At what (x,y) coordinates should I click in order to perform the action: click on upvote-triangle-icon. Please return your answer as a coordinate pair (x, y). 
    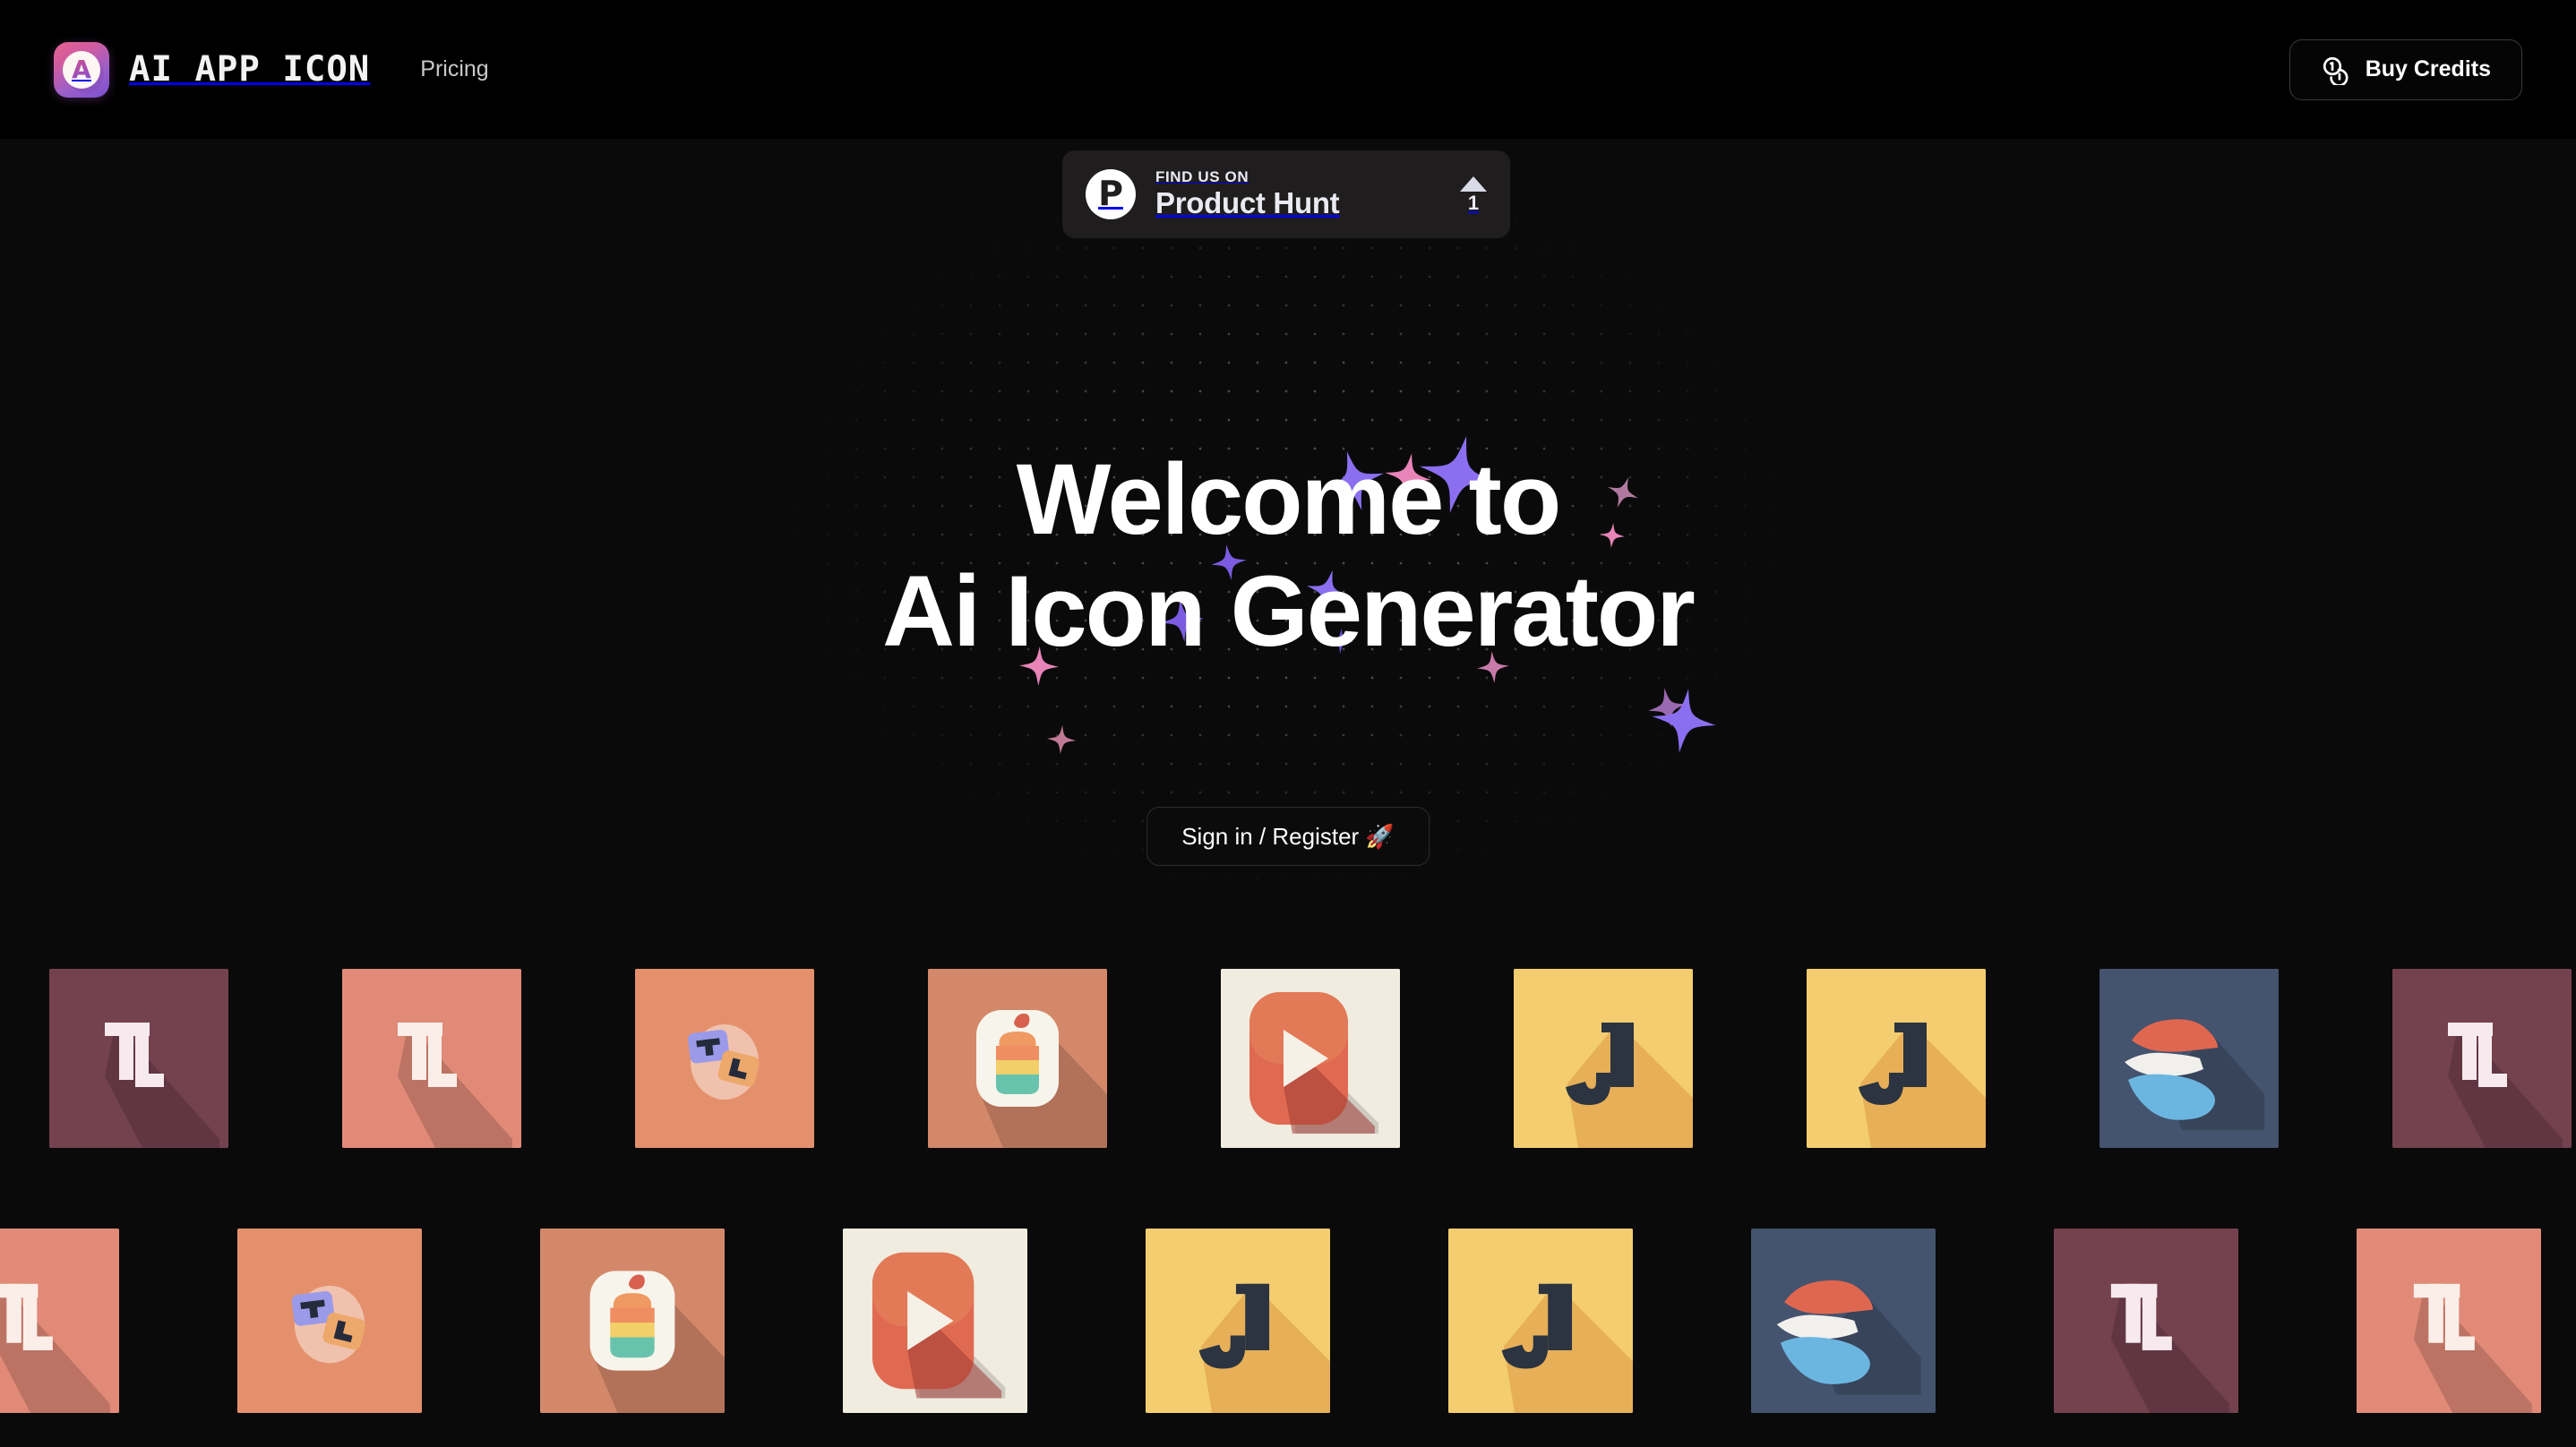
    Looking at the image, I should click on (1473, 184).